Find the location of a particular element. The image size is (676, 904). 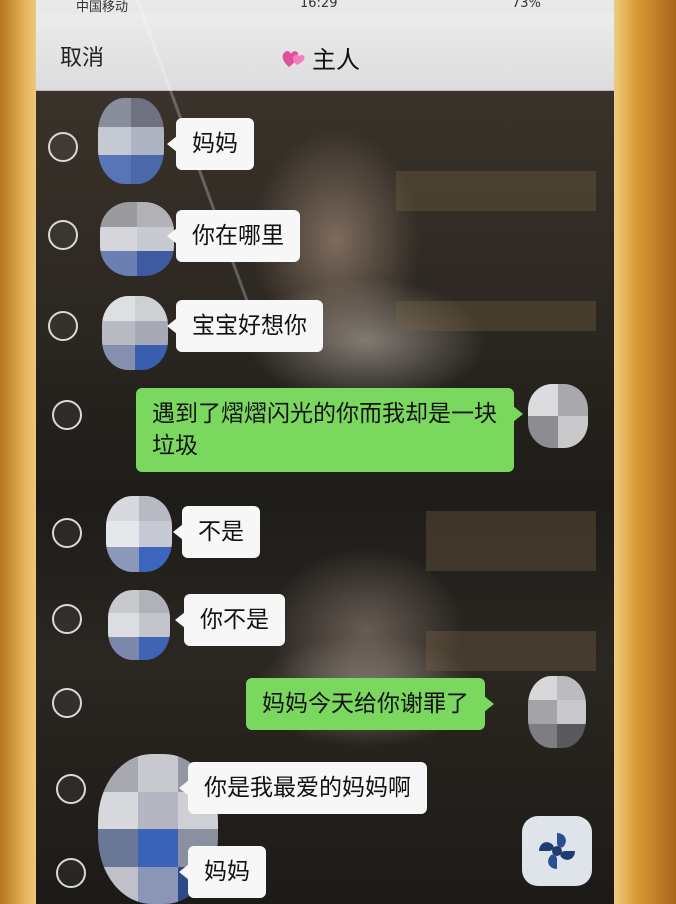

status-bar: 中国移动 16:29 73% is located at coordinates (325, 7).